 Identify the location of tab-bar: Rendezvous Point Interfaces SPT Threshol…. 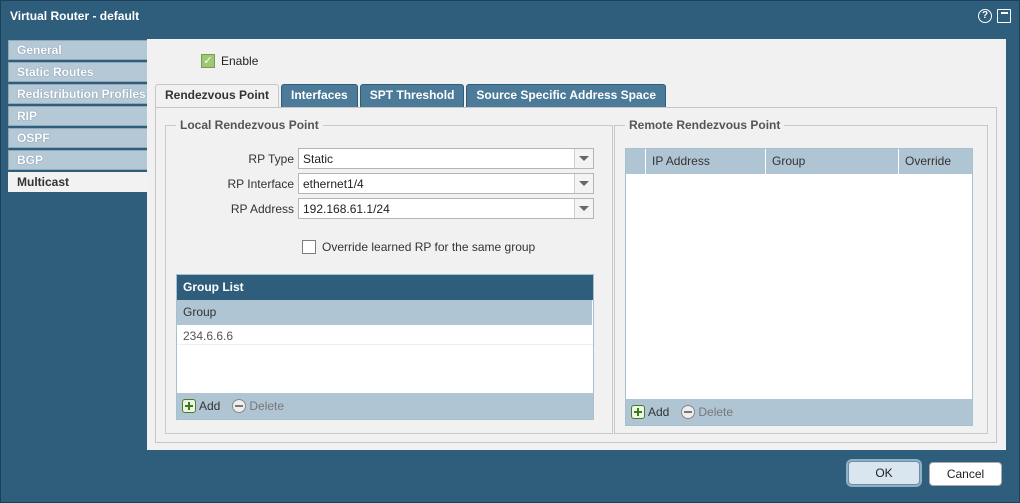
(411, 96).